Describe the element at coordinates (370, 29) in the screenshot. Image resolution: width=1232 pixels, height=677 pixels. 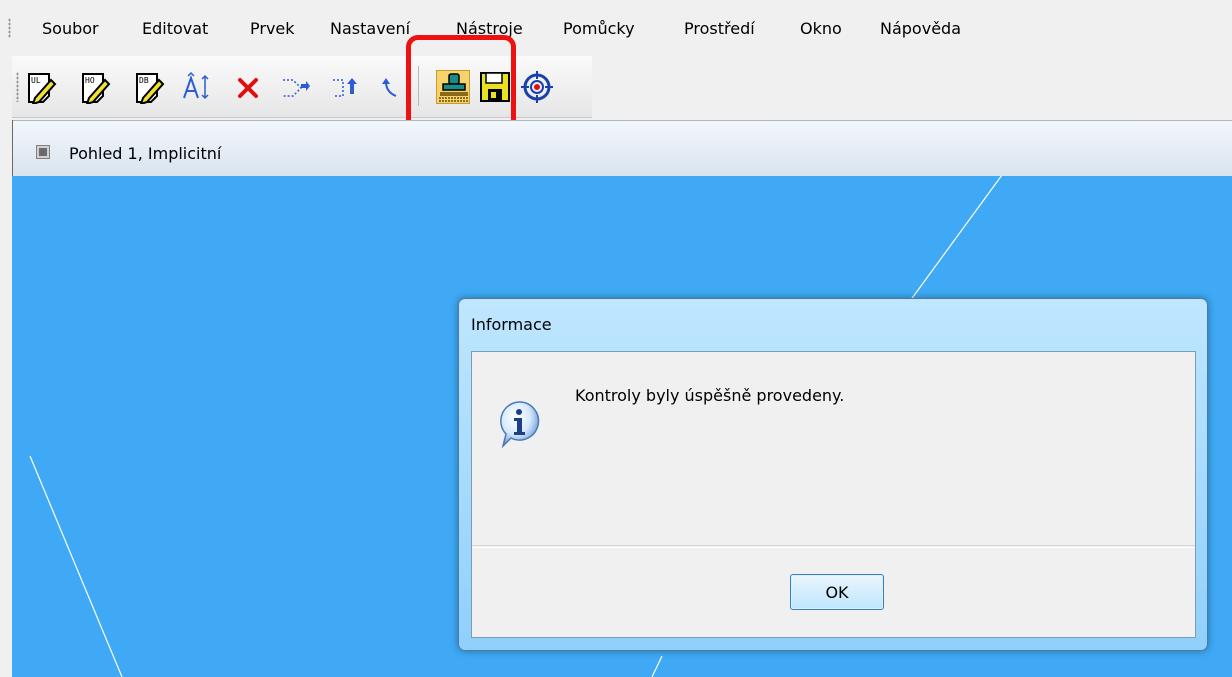
I see `menu-nastaveni: Nastavení` at that location.